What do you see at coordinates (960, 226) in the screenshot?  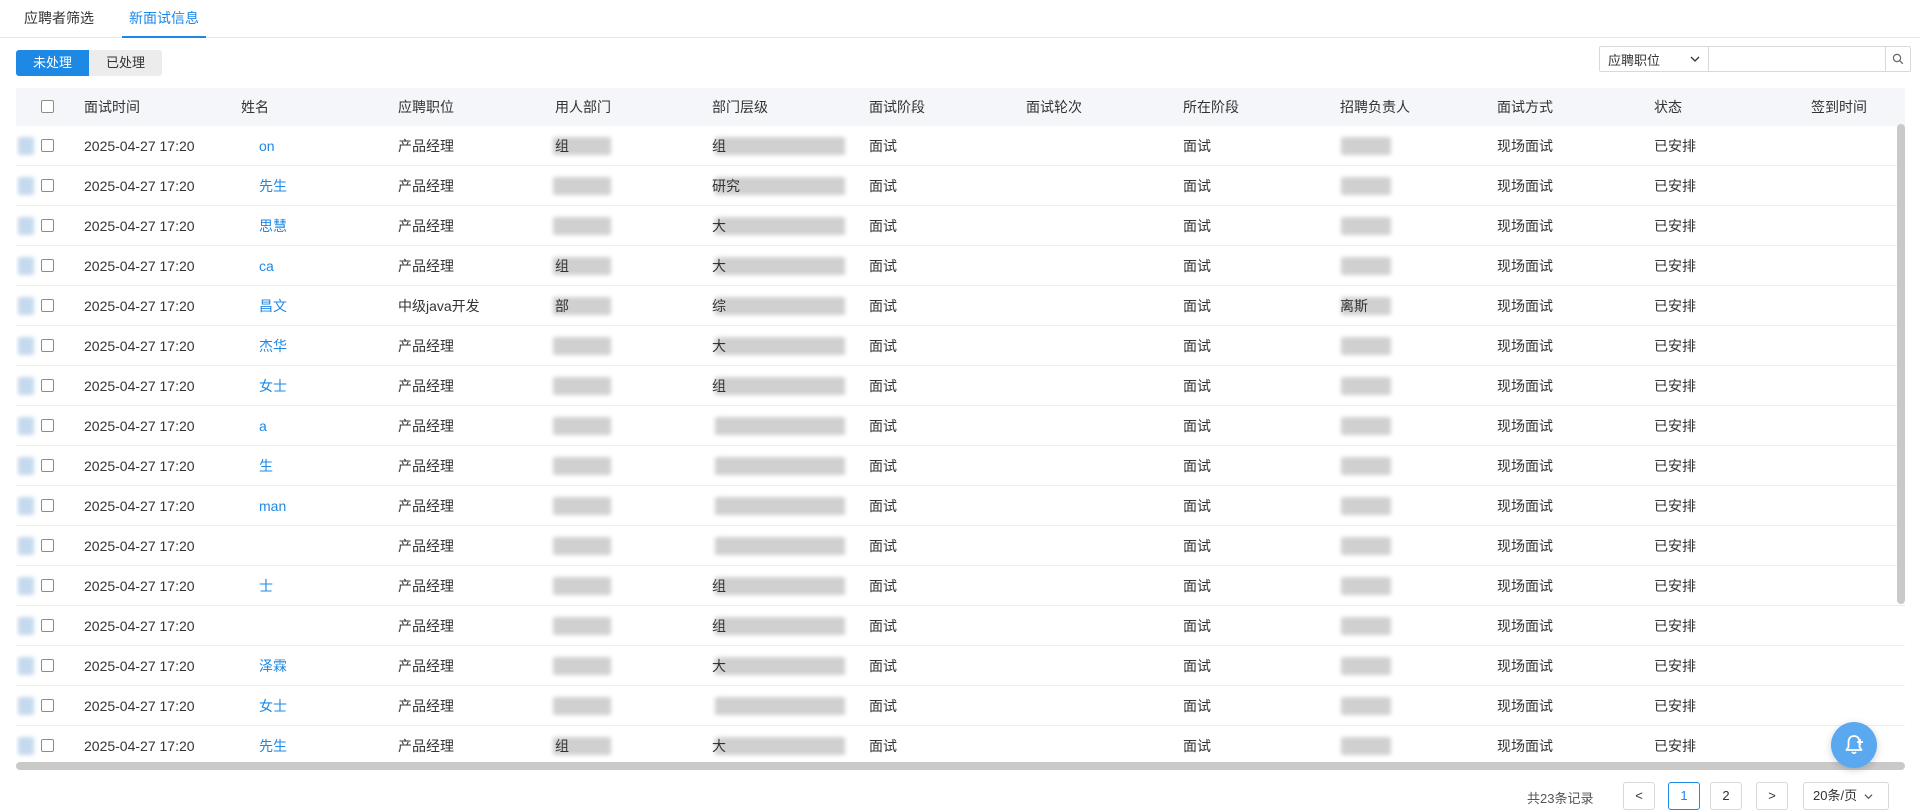 I see `table-row: 2025-04-27 17:20 思慧 产品经理 大 面试 面试 现场面试 已安排` at bounding box center [960, 226].